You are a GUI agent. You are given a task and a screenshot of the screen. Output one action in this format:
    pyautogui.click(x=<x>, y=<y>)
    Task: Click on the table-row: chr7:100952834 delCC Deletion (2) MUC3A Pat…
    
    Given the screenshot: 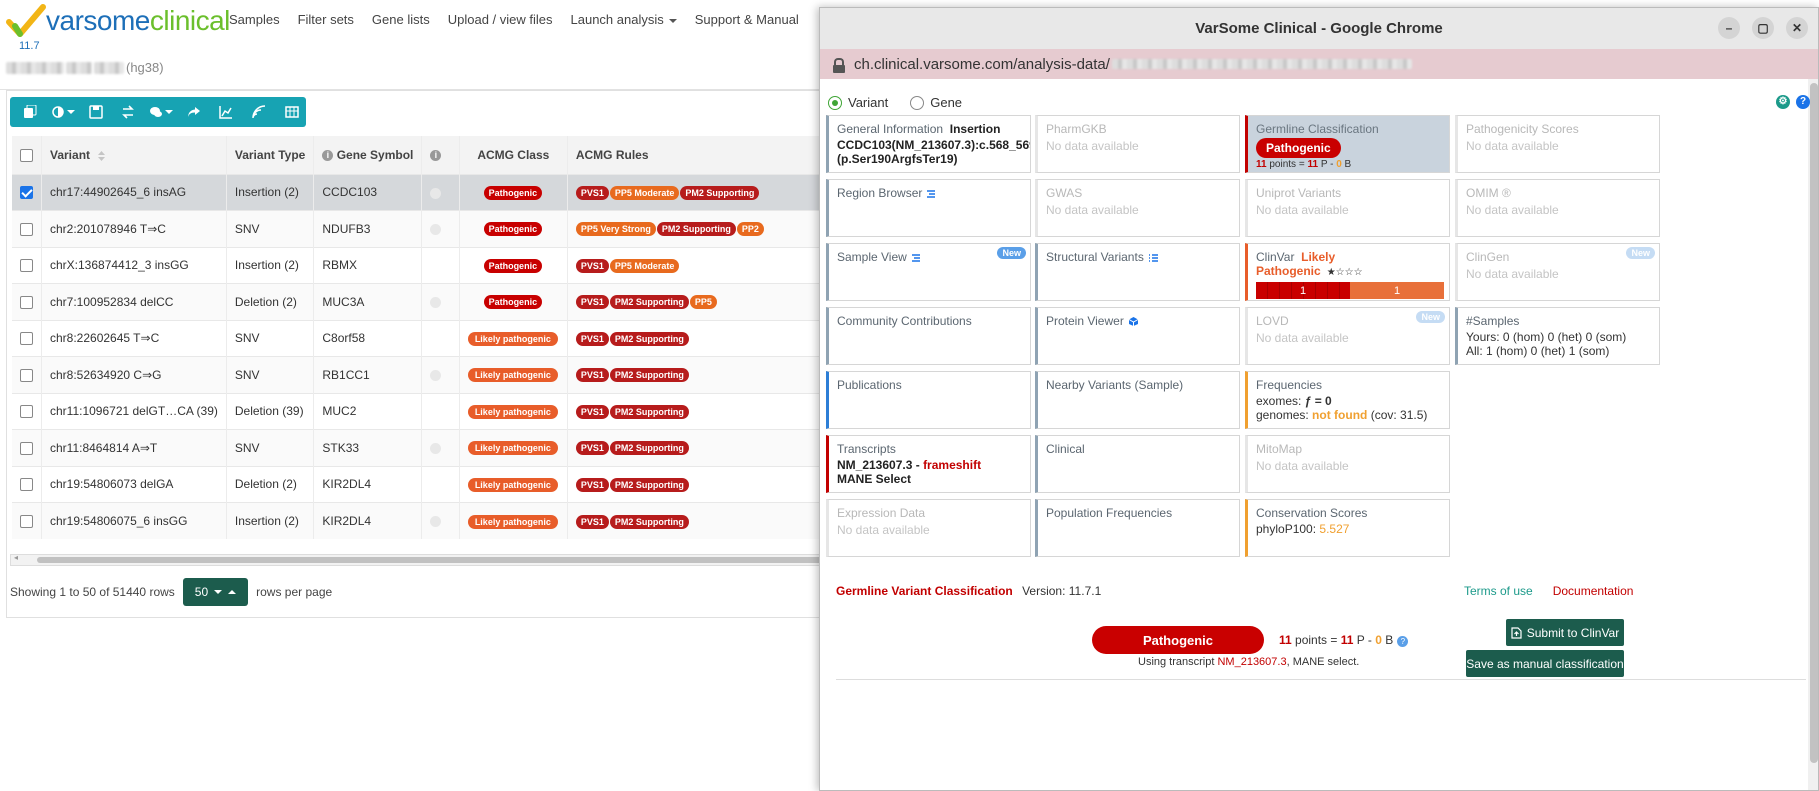 What is the action you would take?
    pyautogui.click(x=427, y=301)
    